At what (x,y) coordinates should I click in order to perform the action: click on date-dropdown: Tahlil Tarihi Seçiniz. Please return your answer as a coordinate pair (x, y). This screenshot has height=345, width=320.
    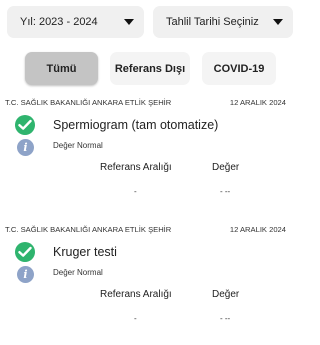
    Looking at the image, I should click on (223, 22).